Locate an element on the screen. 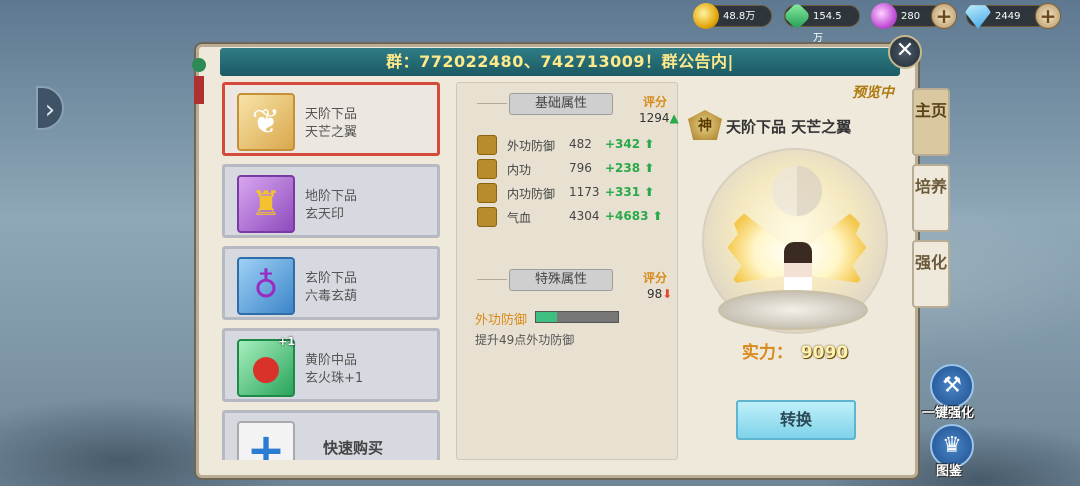 This screenshot has width=1080, height=486. stat-name: 内功防御 is located at coordinates (531, 194).